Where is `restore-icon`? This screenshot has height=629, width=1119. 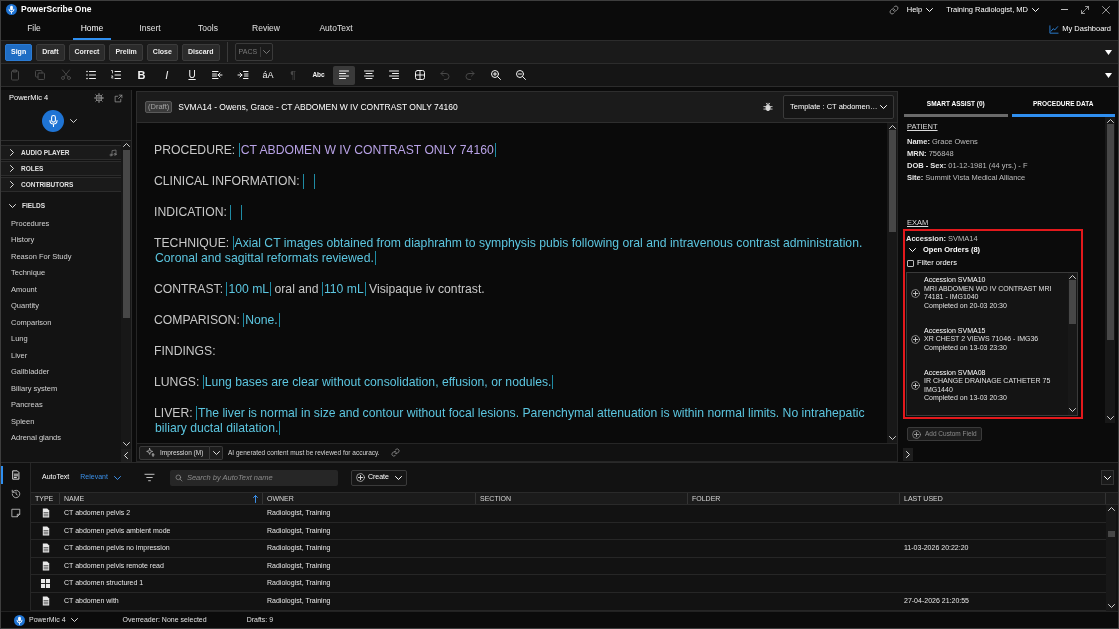
restore-icon is located at coordinates (1085, 9).